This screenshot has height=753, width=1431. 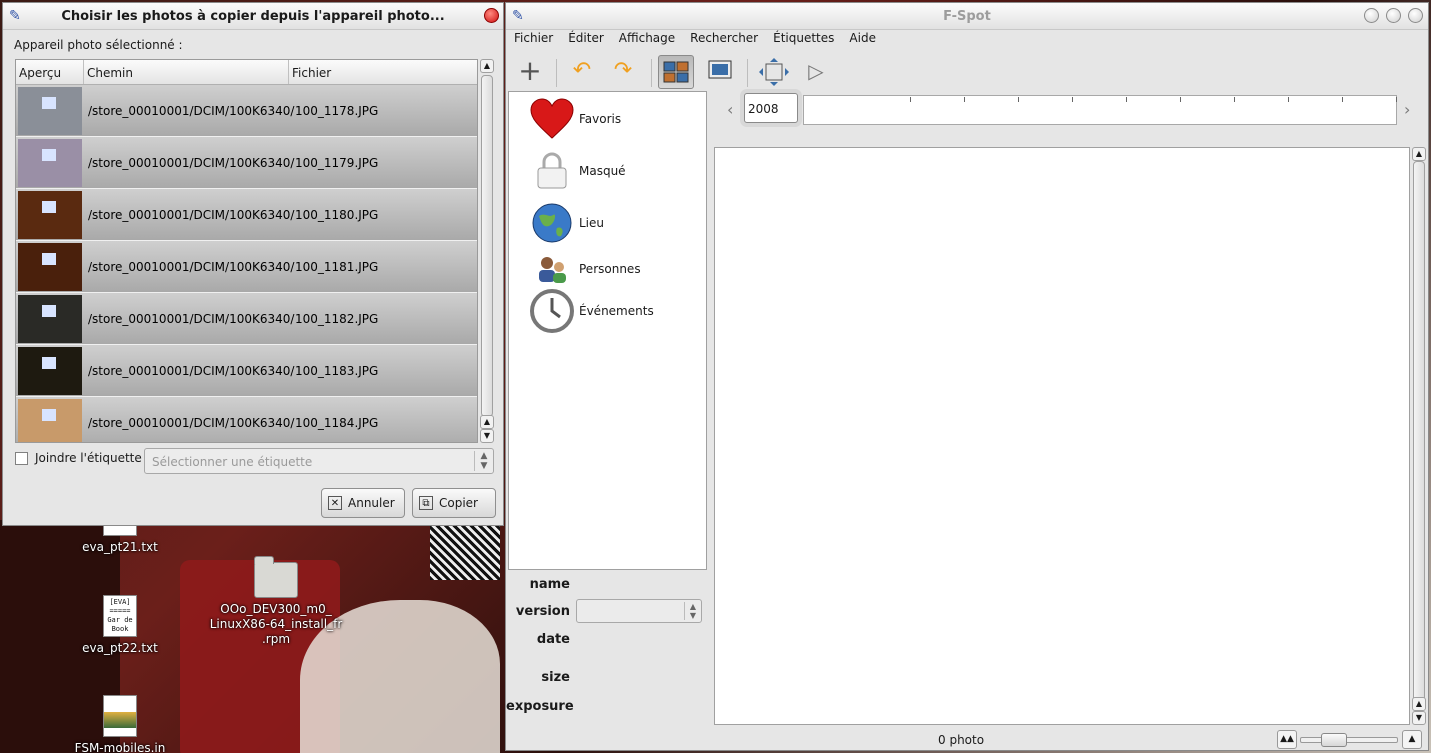 I want to click on people-icon, so click(x=552, y=269).